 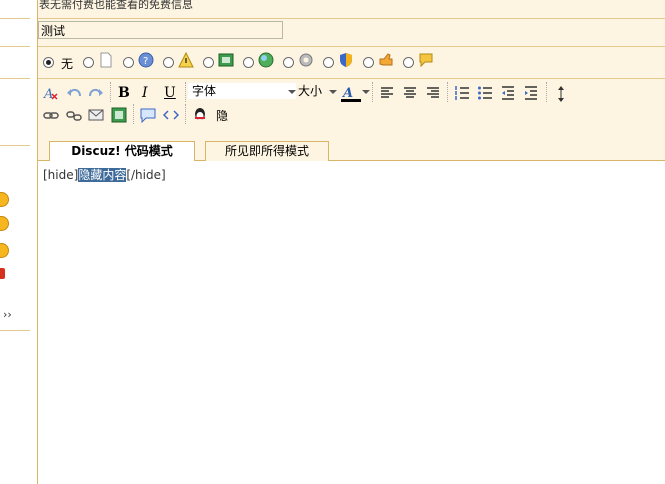 What do you see at coordinates (306, 60) in the screenshot?
I see `gear-icon` at bounding box center [306, 60].